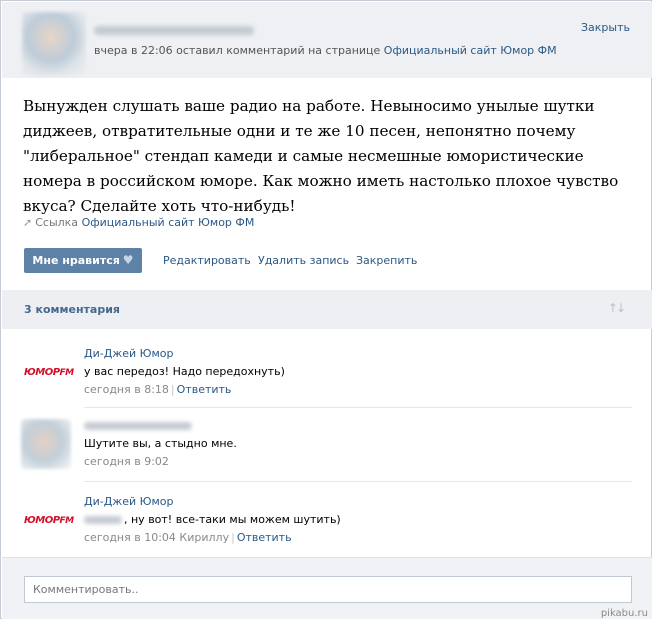 This screenshot has width=654, height=621. Describe the element at coordinates (103, 520) in the screenshot. I see `addressee-redacted` at that location.